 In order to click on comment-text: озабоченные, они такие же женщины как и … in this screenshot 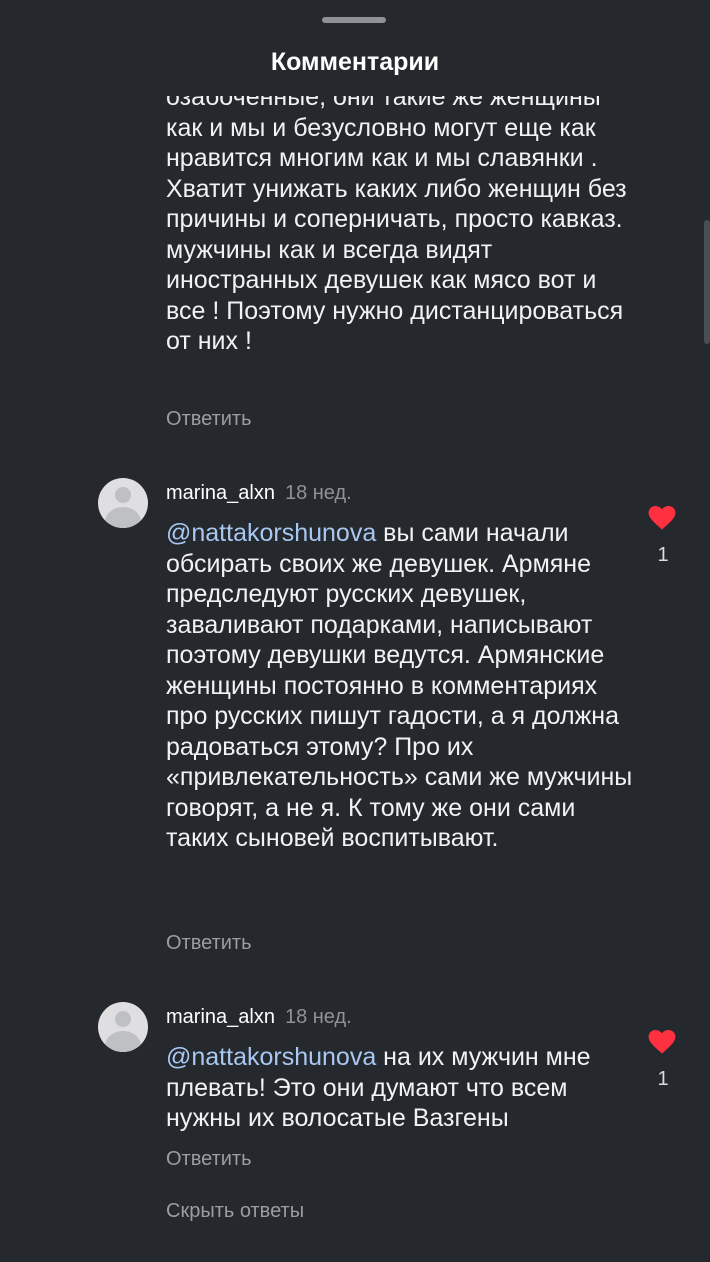, I will do `click(396, 225)`.